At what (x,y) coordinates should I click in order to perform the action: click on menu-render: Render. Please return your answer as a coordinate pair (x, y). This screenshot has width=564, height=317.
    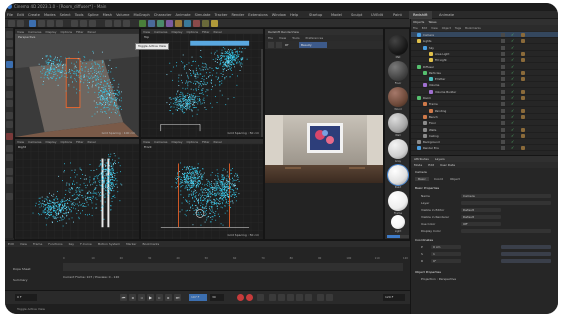
    Looking at the image, I should click on (237, 15).